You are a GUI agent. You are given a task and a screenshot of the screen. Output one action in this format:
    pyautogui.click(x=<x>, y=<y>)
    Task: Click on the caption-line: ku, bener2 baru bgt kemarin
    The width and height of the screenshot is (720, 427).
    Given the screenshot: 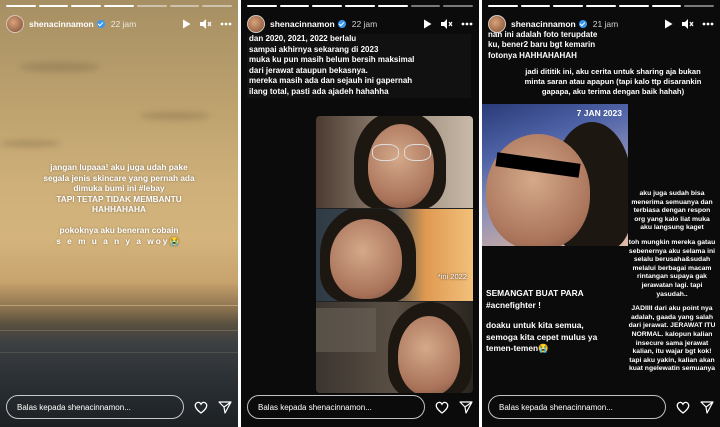 What is the action you would take?
    pyautogui.click(x=542, y=45)
    